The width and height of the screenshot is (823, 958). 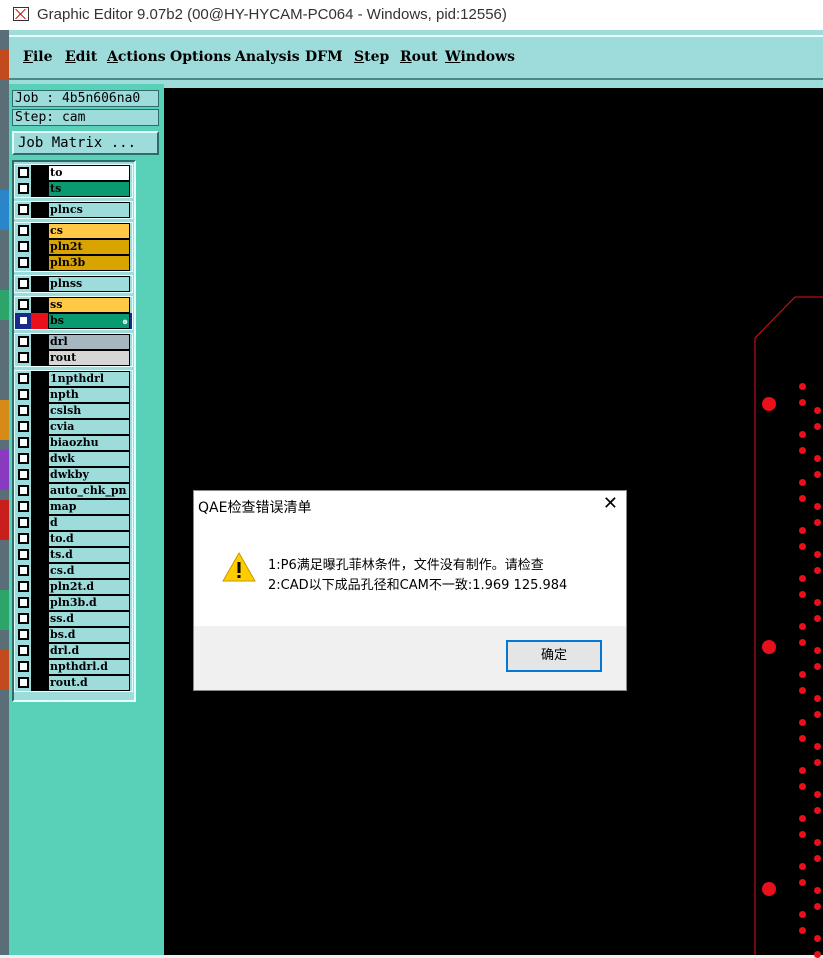 I want to click on layer-row: cvia, so click(x=73, y=427).